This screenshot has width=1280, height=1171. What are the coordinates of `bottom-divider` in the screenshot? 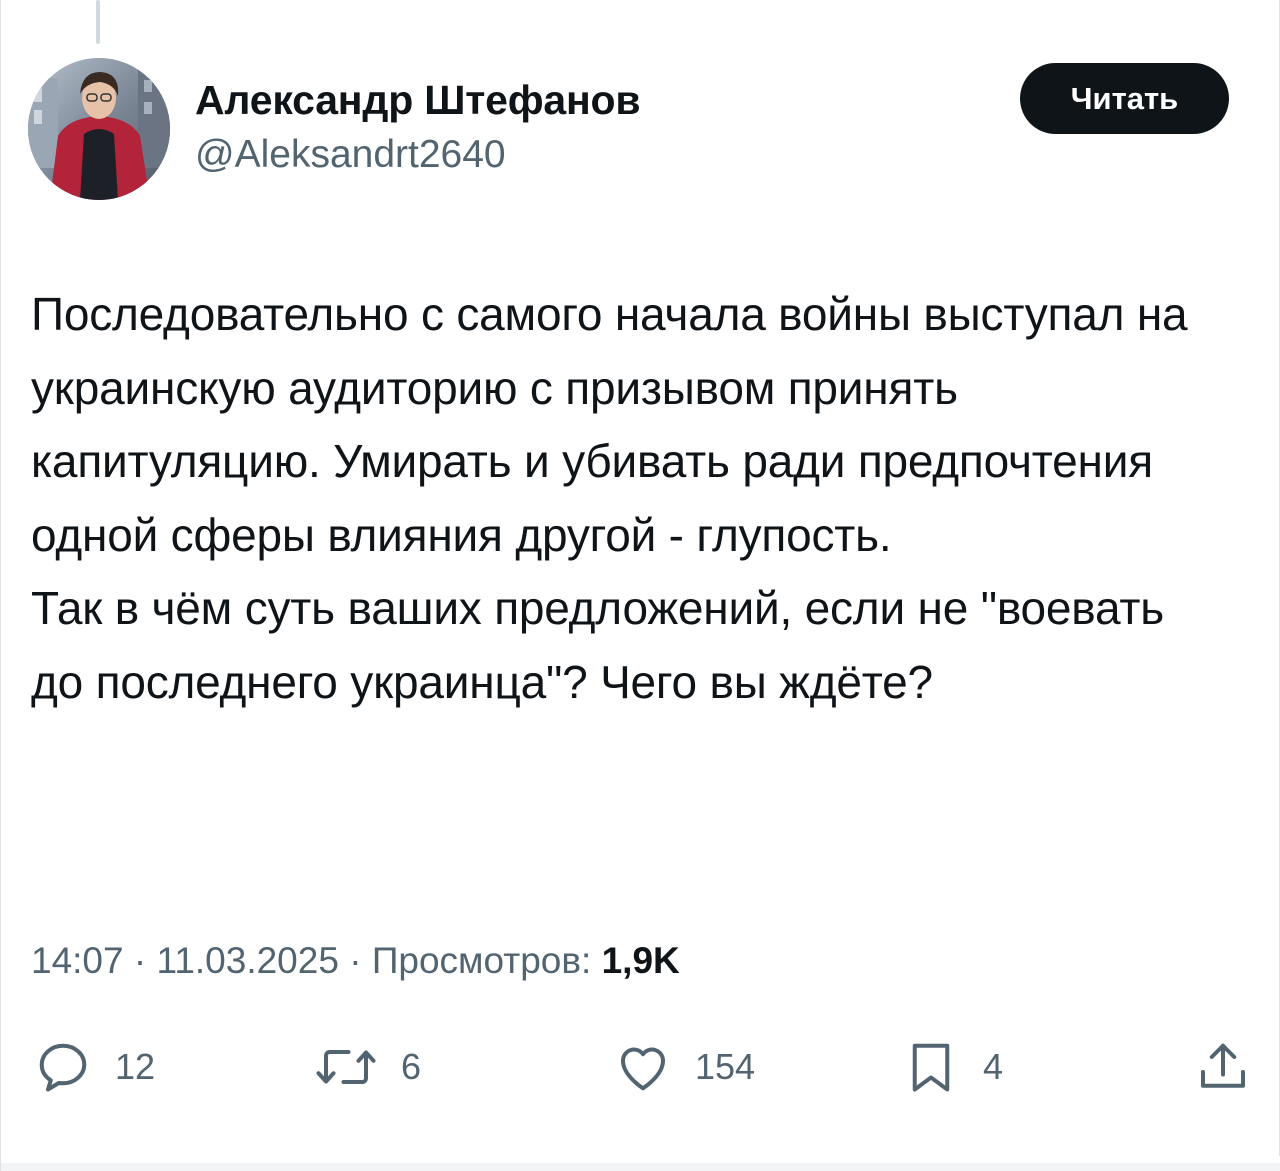 It's located at (640, 1163).